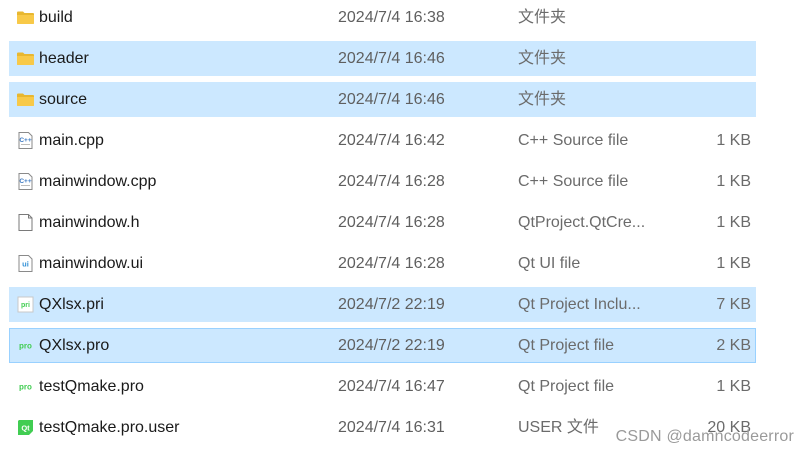  I want to click on svg-text: ui, so click(25, 264).